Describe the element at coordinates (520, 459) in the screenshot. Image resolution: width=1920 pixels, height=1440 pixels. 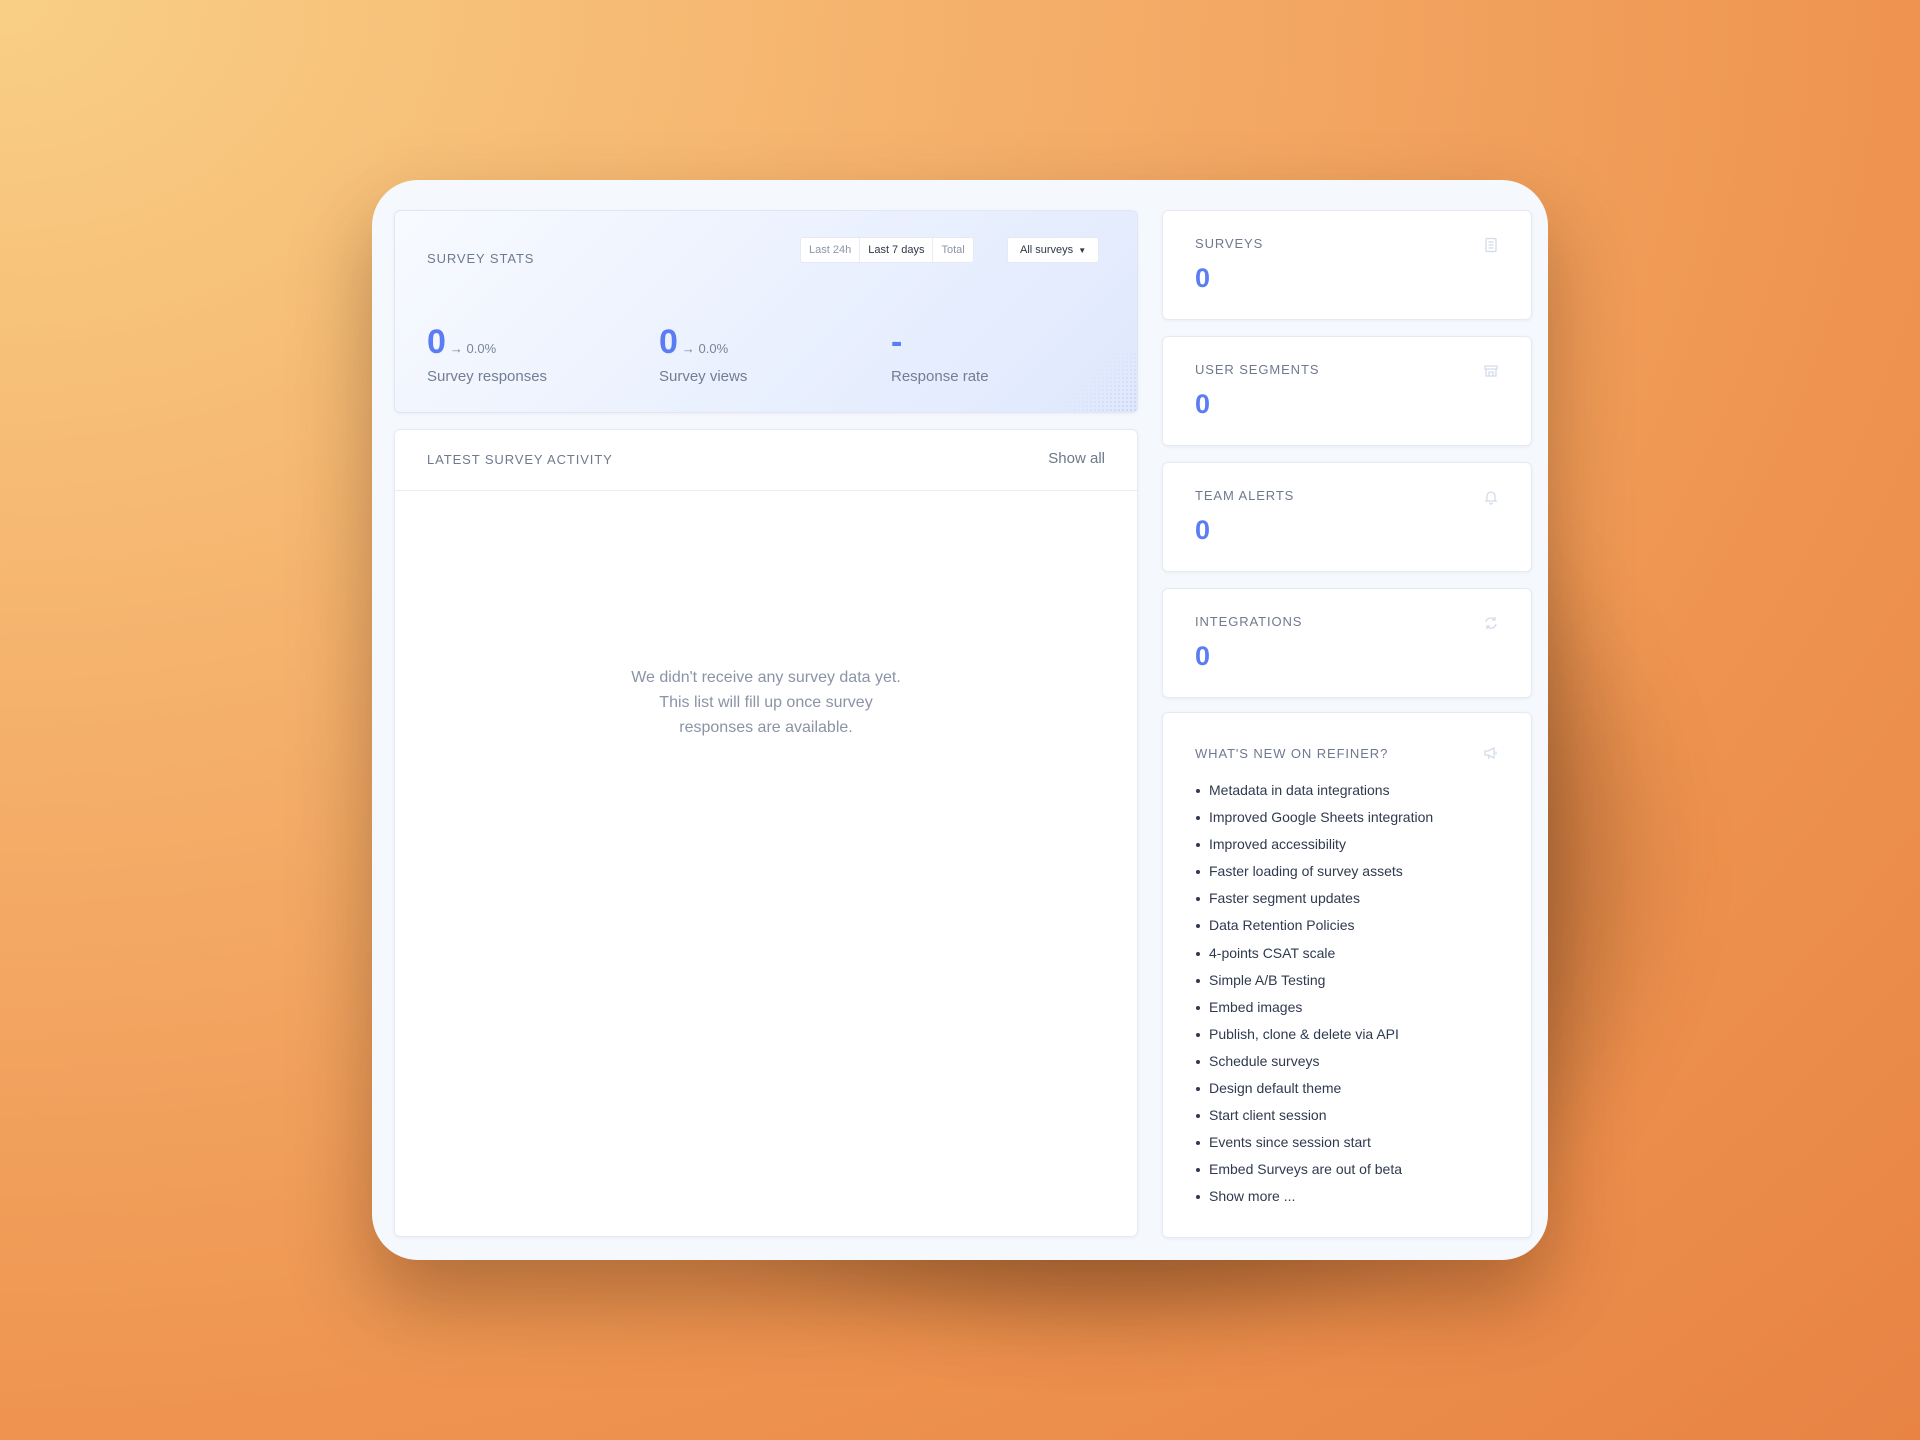
I see `activity-title: LATEST SURVEY ACTIVITY` at that location.